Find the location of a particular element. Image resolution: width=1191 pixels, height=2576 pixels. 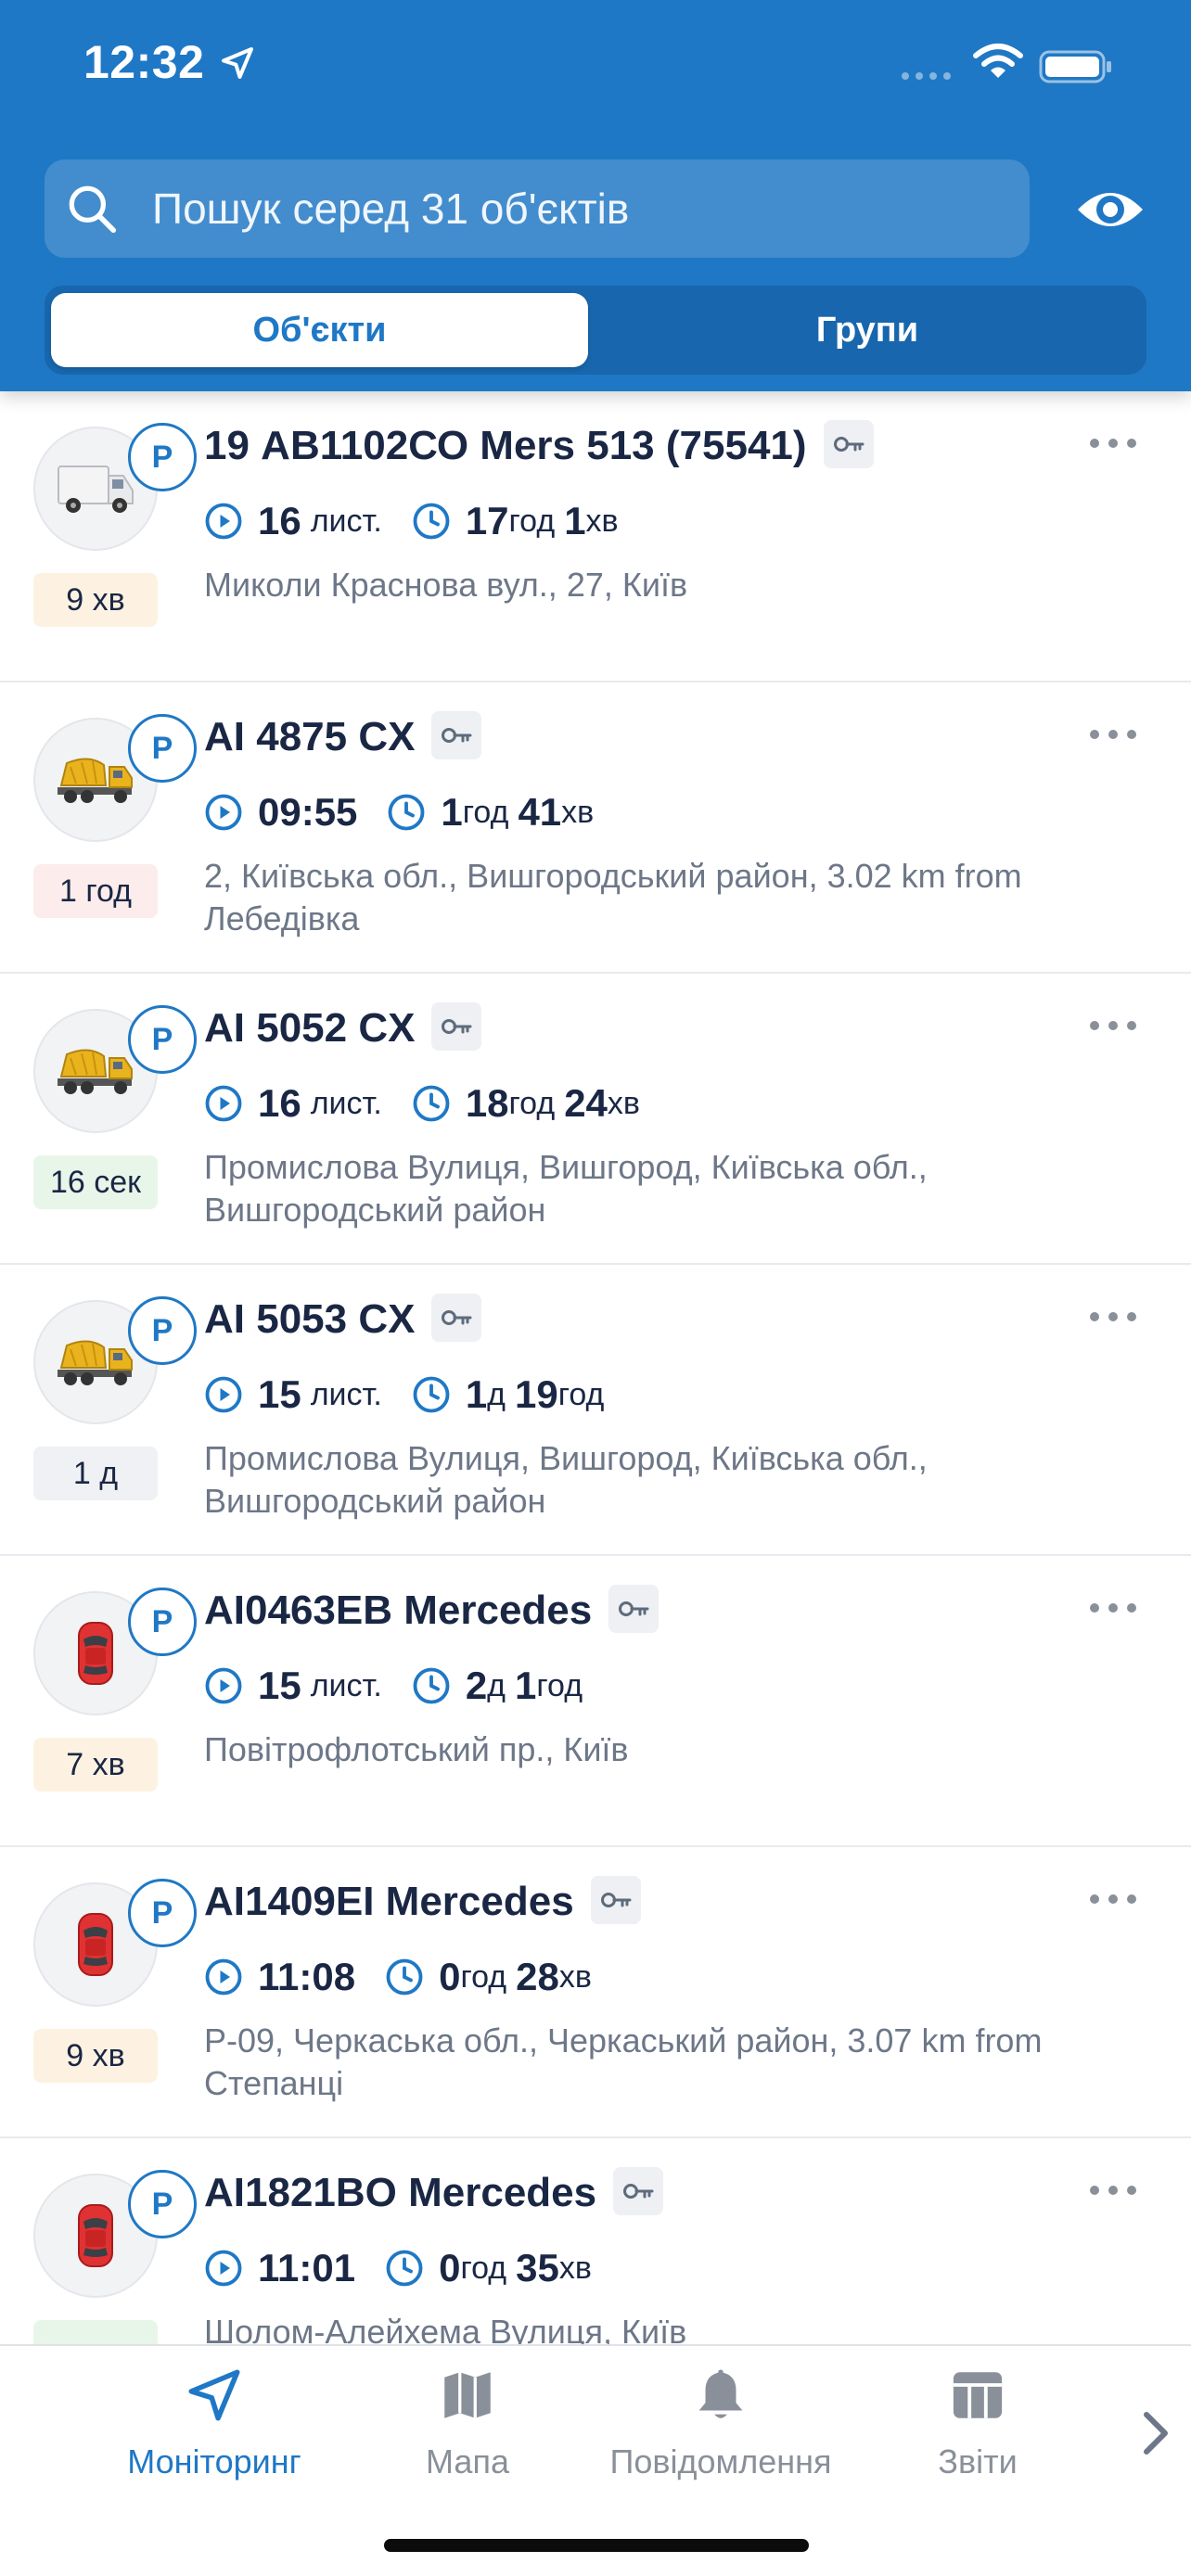

tab-objects: Об'єкти is located at coordinates (319, 330).